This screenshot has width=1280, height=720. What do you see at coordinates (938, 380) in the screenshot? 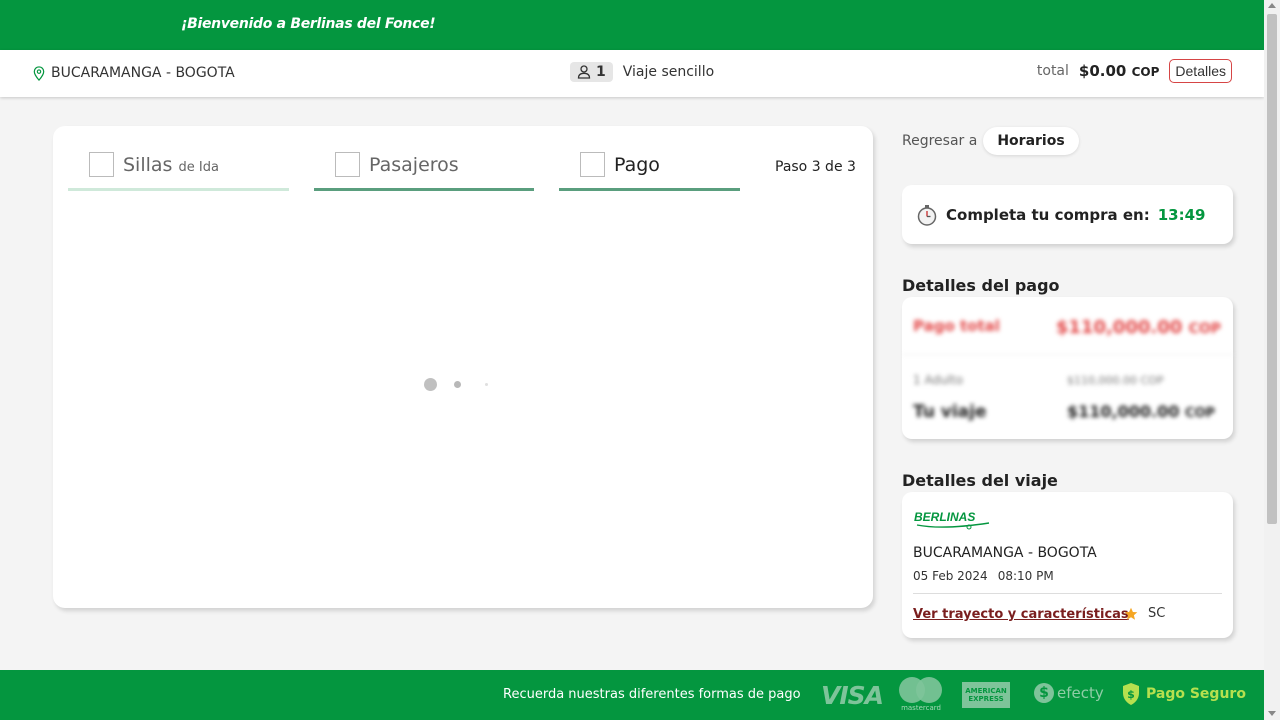
I see `payment-line-label: 1 Adulto` at bounding box center [938, 380].